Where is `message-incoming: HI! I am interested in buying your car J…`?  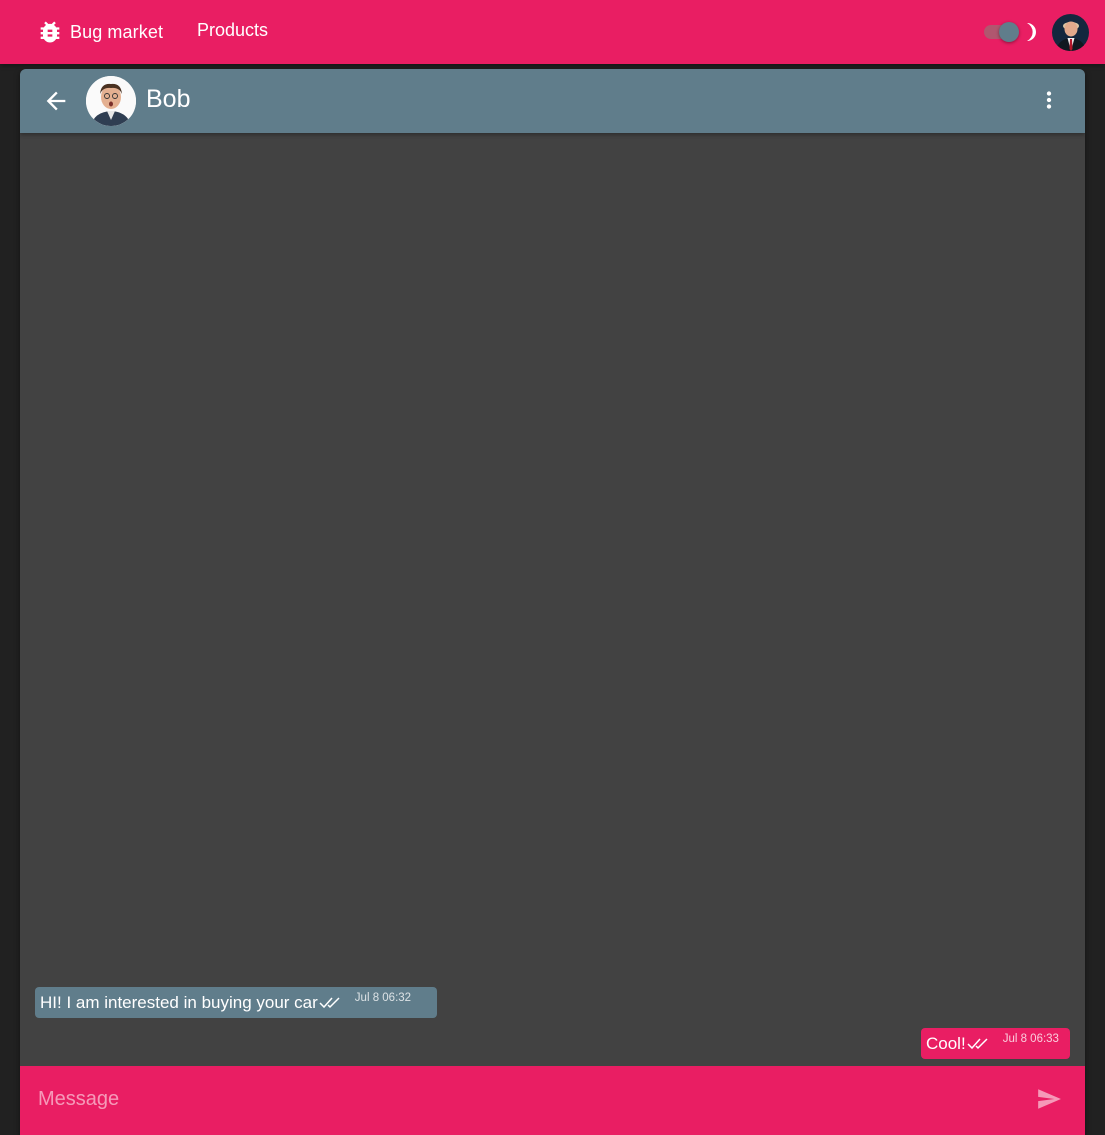 message-incoming: HI! I am interested in buying your car J… is located at coordinates (236, 1002).